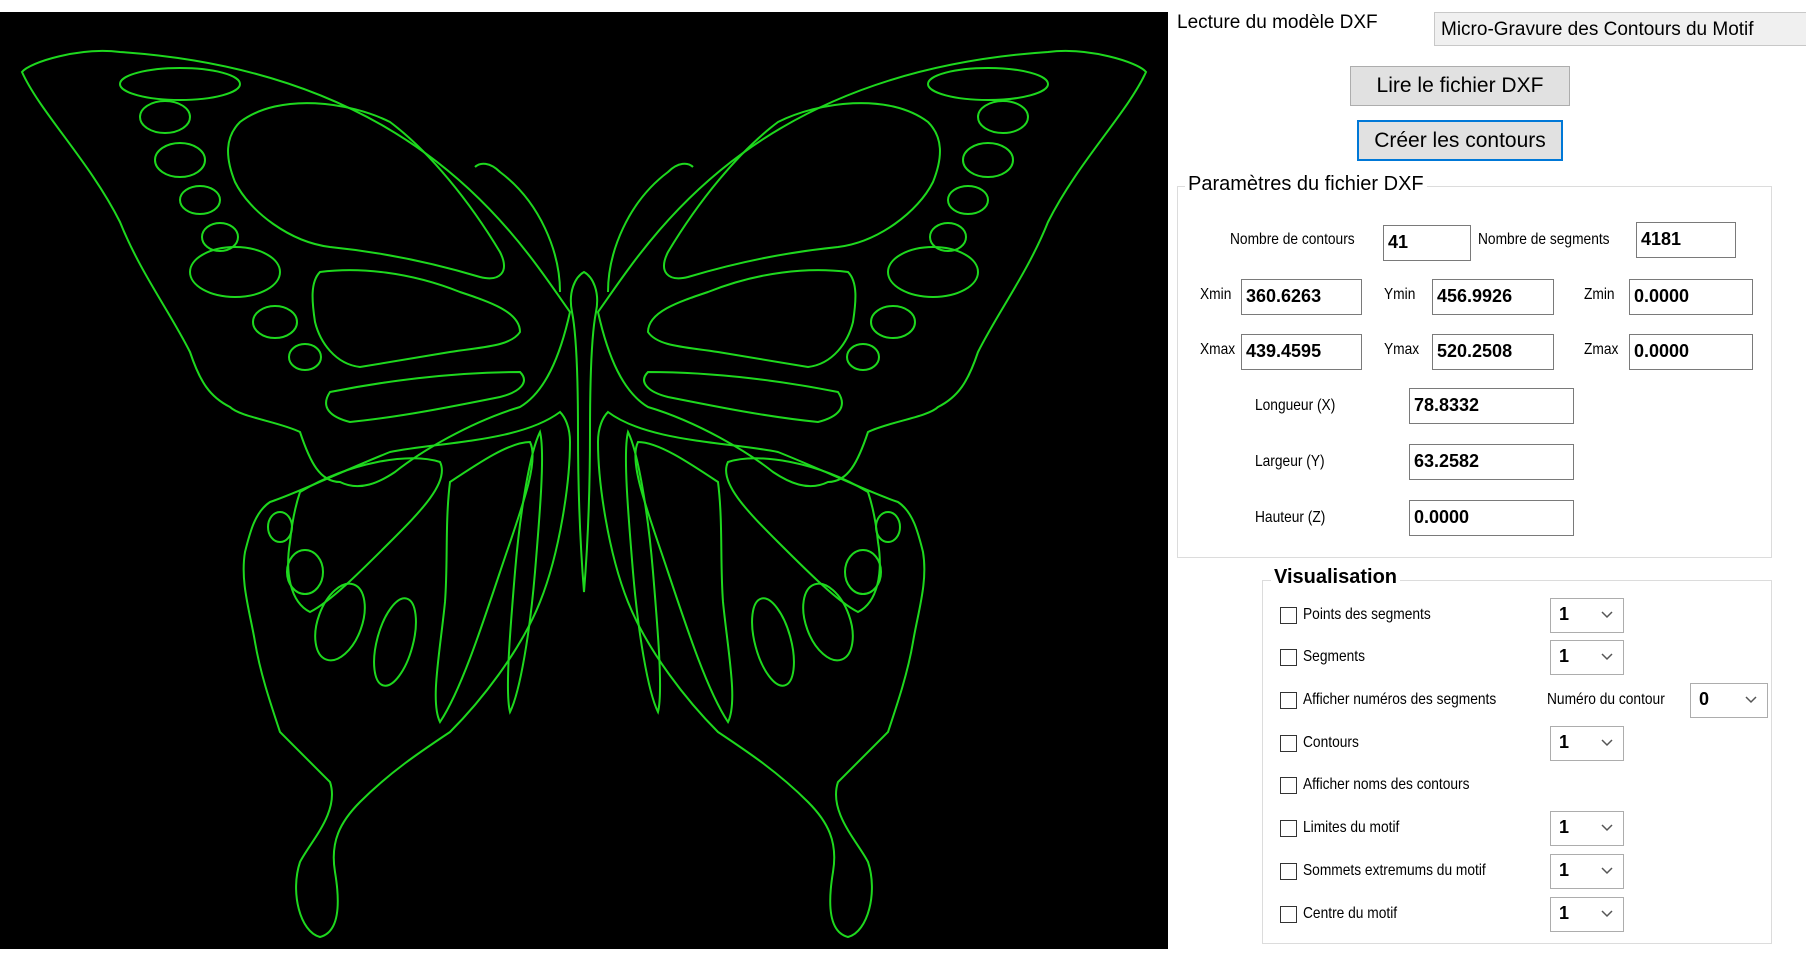  What do you see at coordinates (1277, 22) in the screenshot?
I see `section-title: Lecture du modèle DXF` at bounding box center [1277, 22].